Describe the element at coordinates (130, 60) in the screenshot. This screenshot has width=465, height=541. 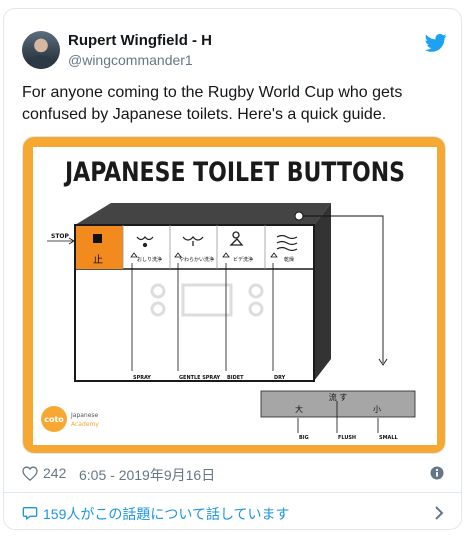
I see `author-handle: @wingcommander1` at that location.